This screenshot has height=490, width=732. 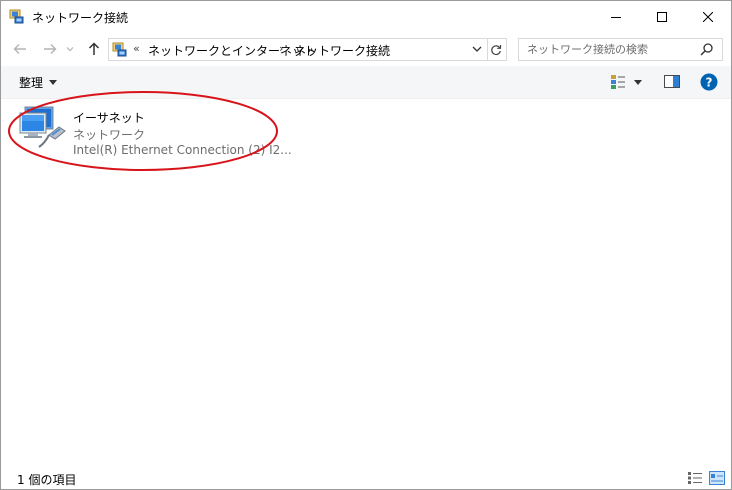 I want to click on forward-button, so click(x=50, y=49).